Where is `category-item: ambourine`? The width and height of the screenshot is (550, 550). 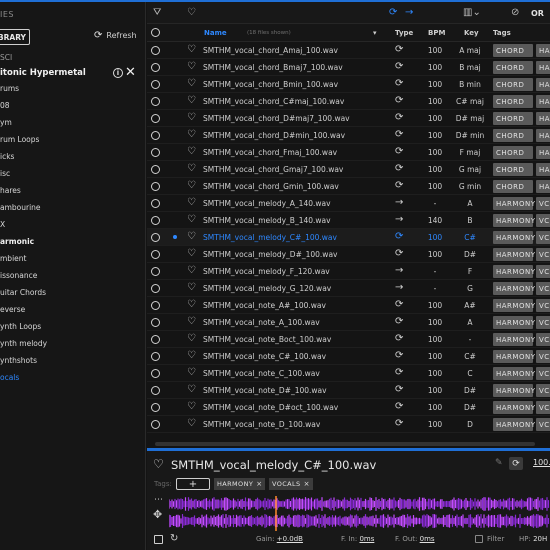 category-item: ambourine is located at coordinates (20, 207).